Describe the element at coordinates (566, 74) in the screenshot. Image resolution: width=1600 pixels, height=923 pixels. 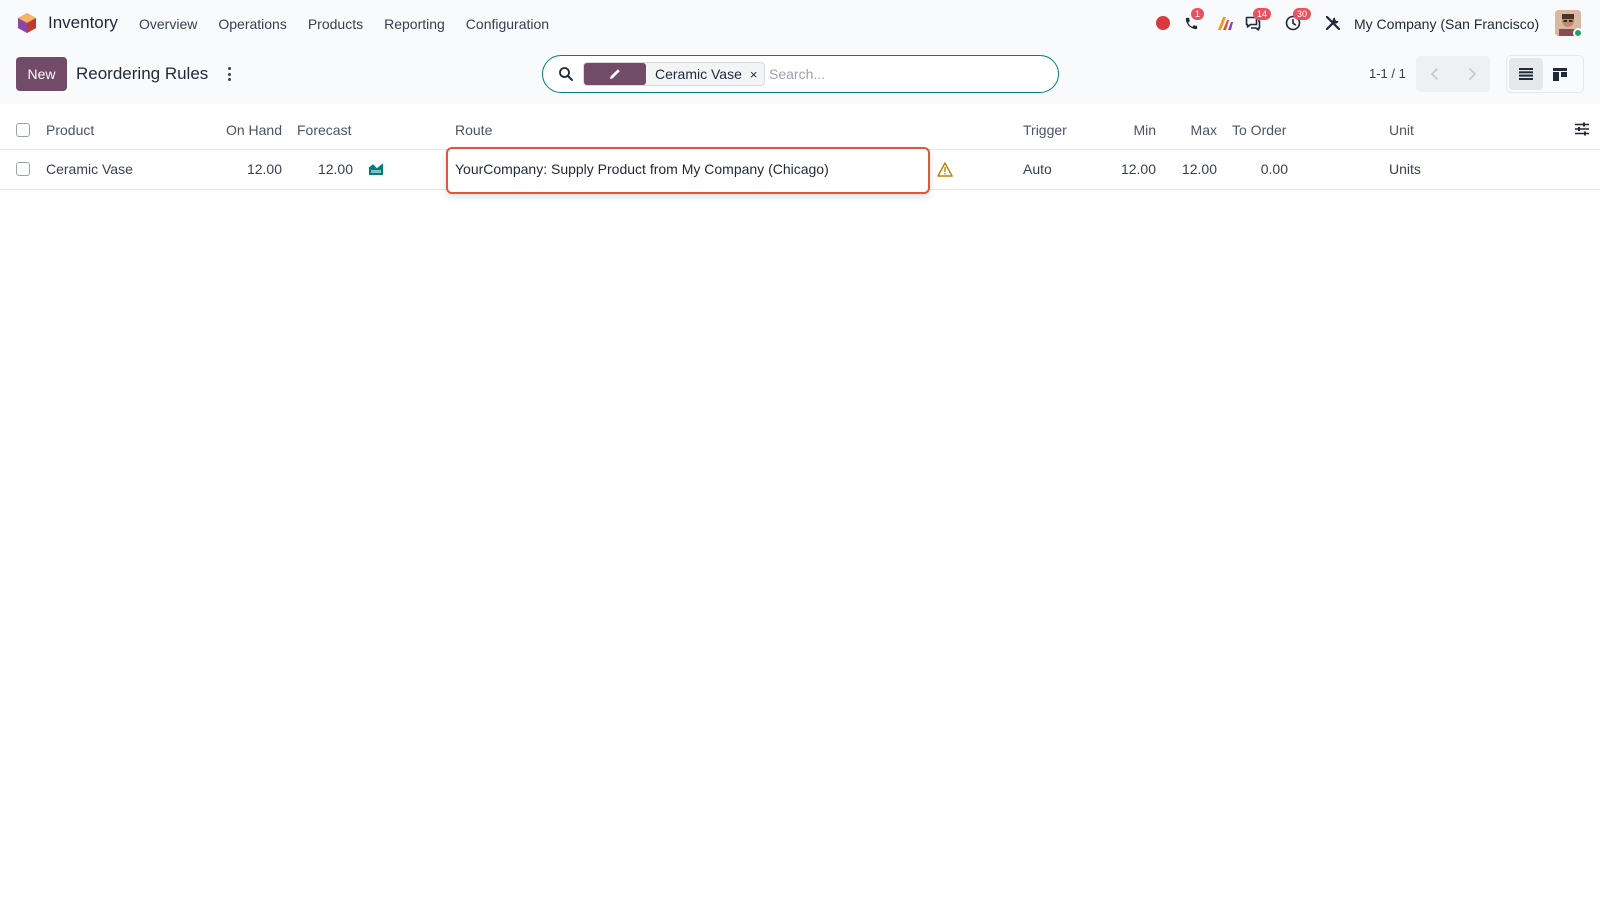
I see `search-icon` at that location.